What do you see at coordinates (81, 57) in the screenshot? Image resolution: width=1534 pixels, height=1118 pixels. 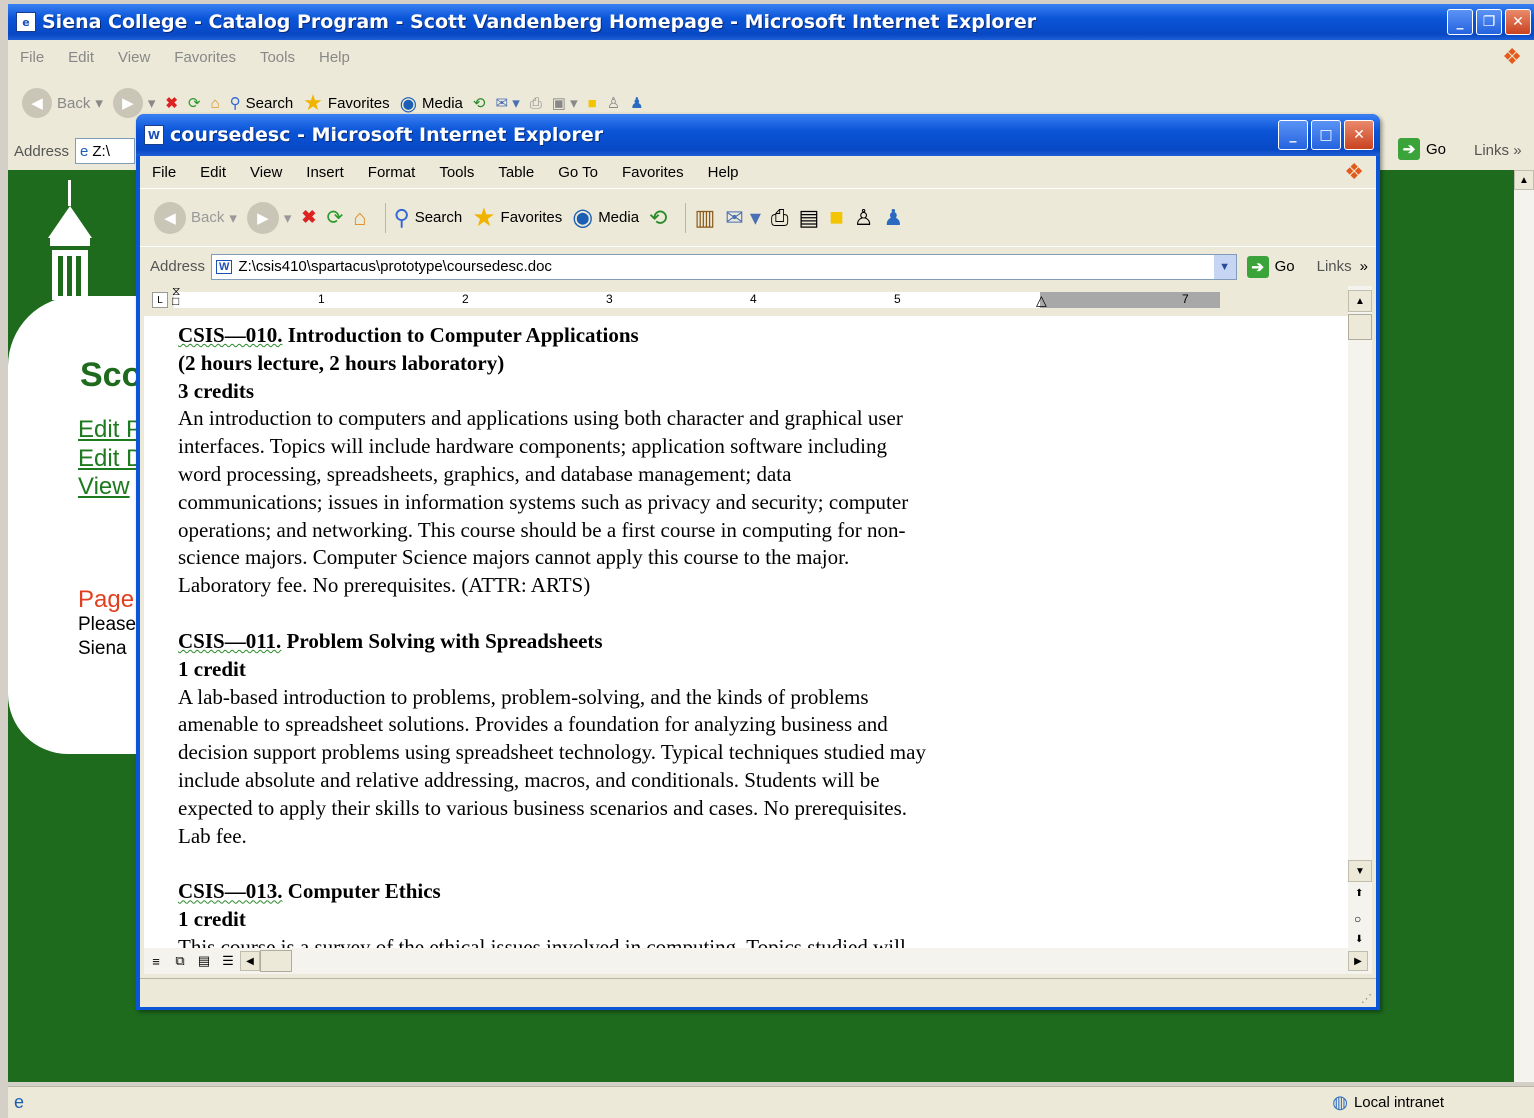 I see `bg-menu-edit: Edit` at bounding box center [81, 57].